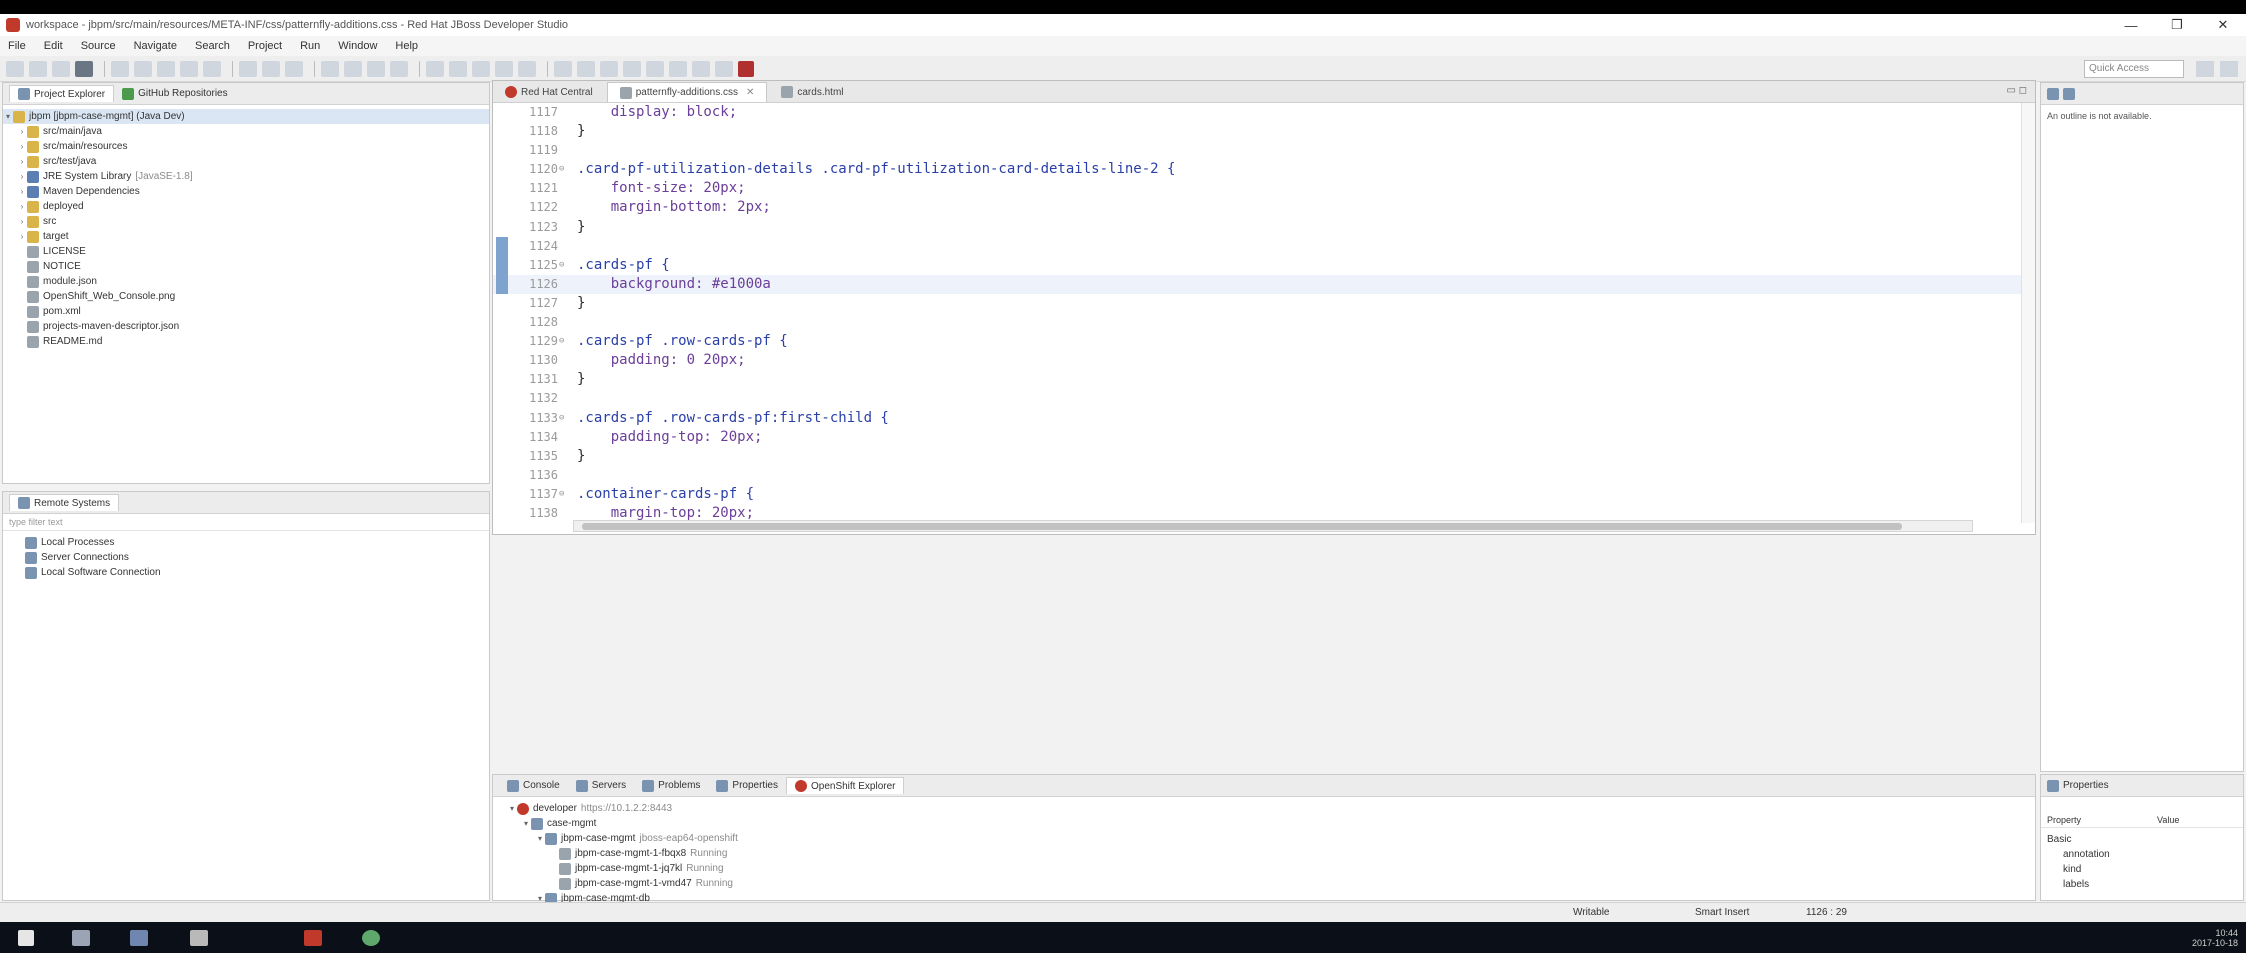 This screenshot has width=2246, height=953. I want to click on bottom-tab: OpenShift Explorer, so click(845, 785).